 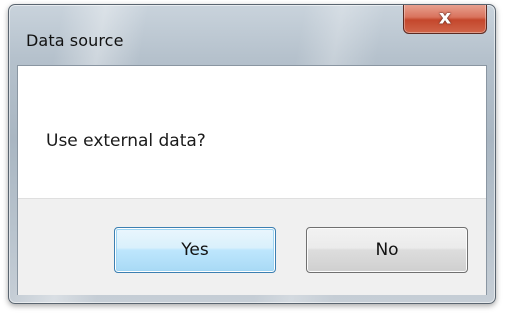 I want to click on no-button: No, so click(x=387, y=250).